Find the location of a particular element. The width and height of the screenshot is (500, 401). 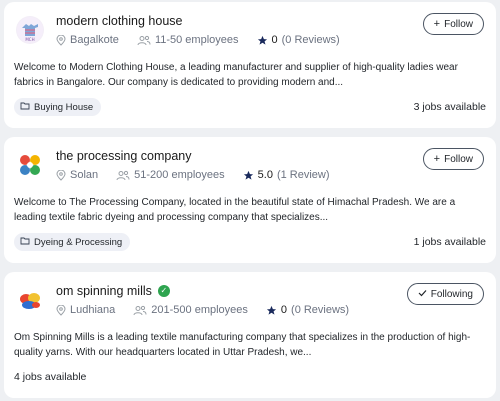

reviews-count: (1 Review) is located at coordinates (303, 175).